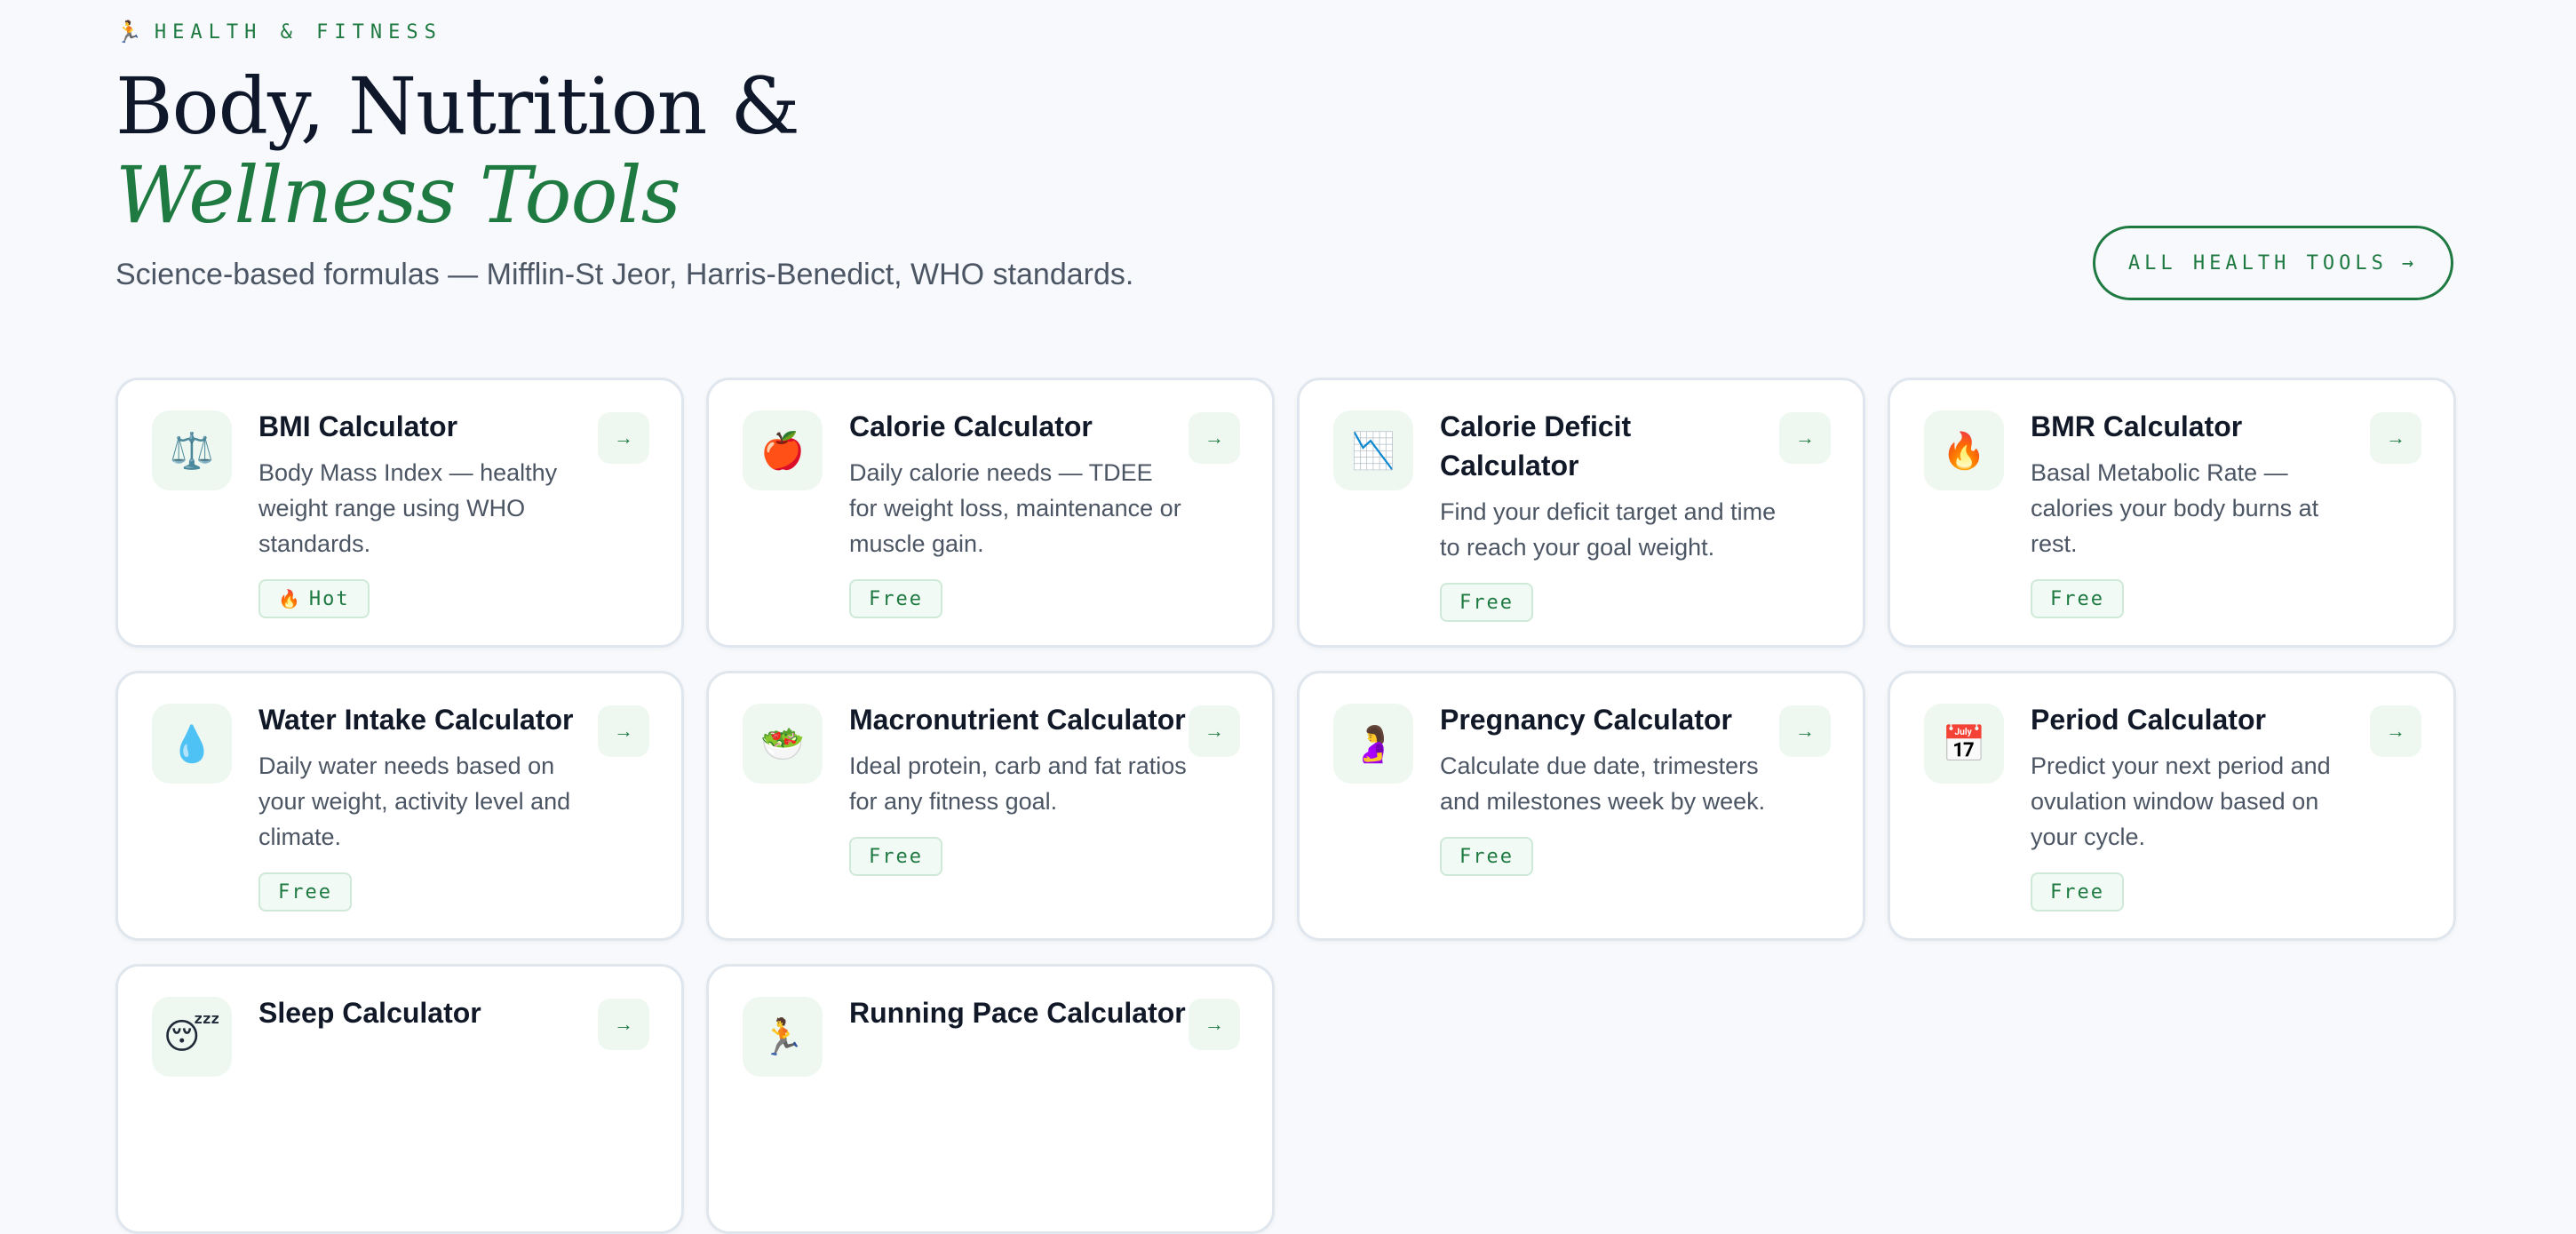 This screenshot has width=2576, height=1234. What do you see at coordinates (783, 450) in the screenshot?
I see `apple-icon: 🍎` at bounding box center [783, 450].